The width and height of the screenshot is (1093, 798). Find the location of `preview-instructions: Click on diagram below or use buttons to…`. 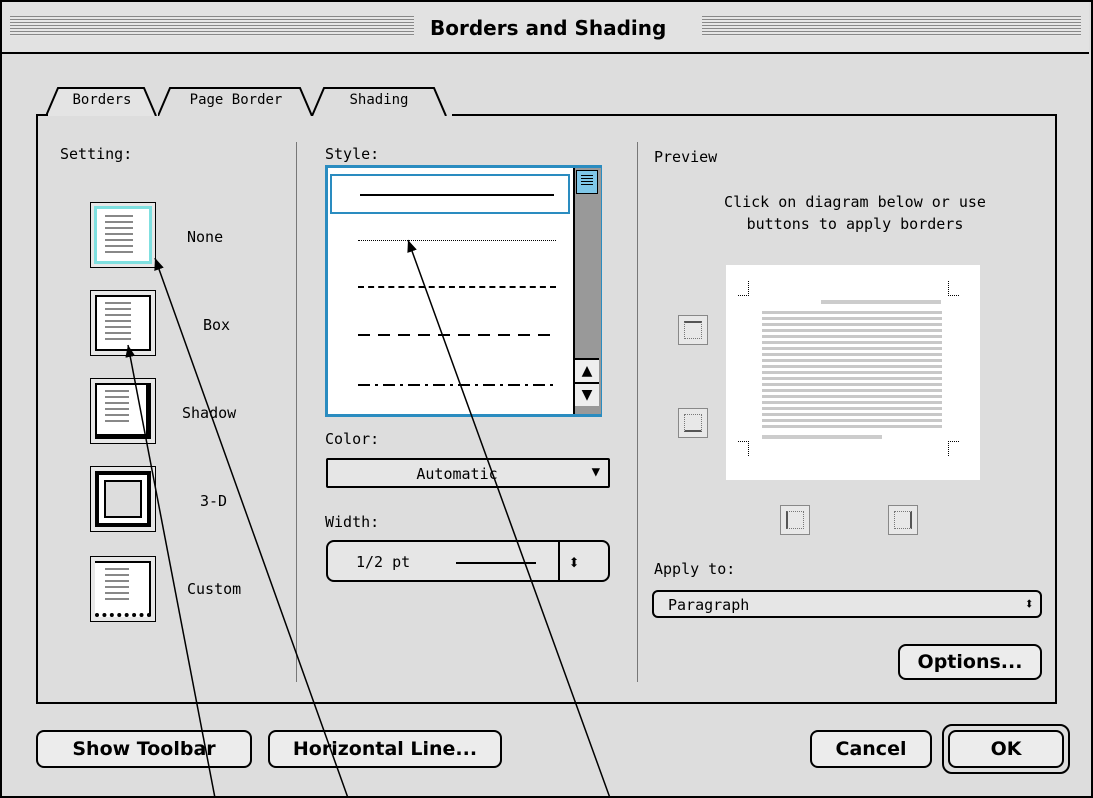

preview-instructions: Click on diagram below or use buttons to… is located at coordinates (855, 213).